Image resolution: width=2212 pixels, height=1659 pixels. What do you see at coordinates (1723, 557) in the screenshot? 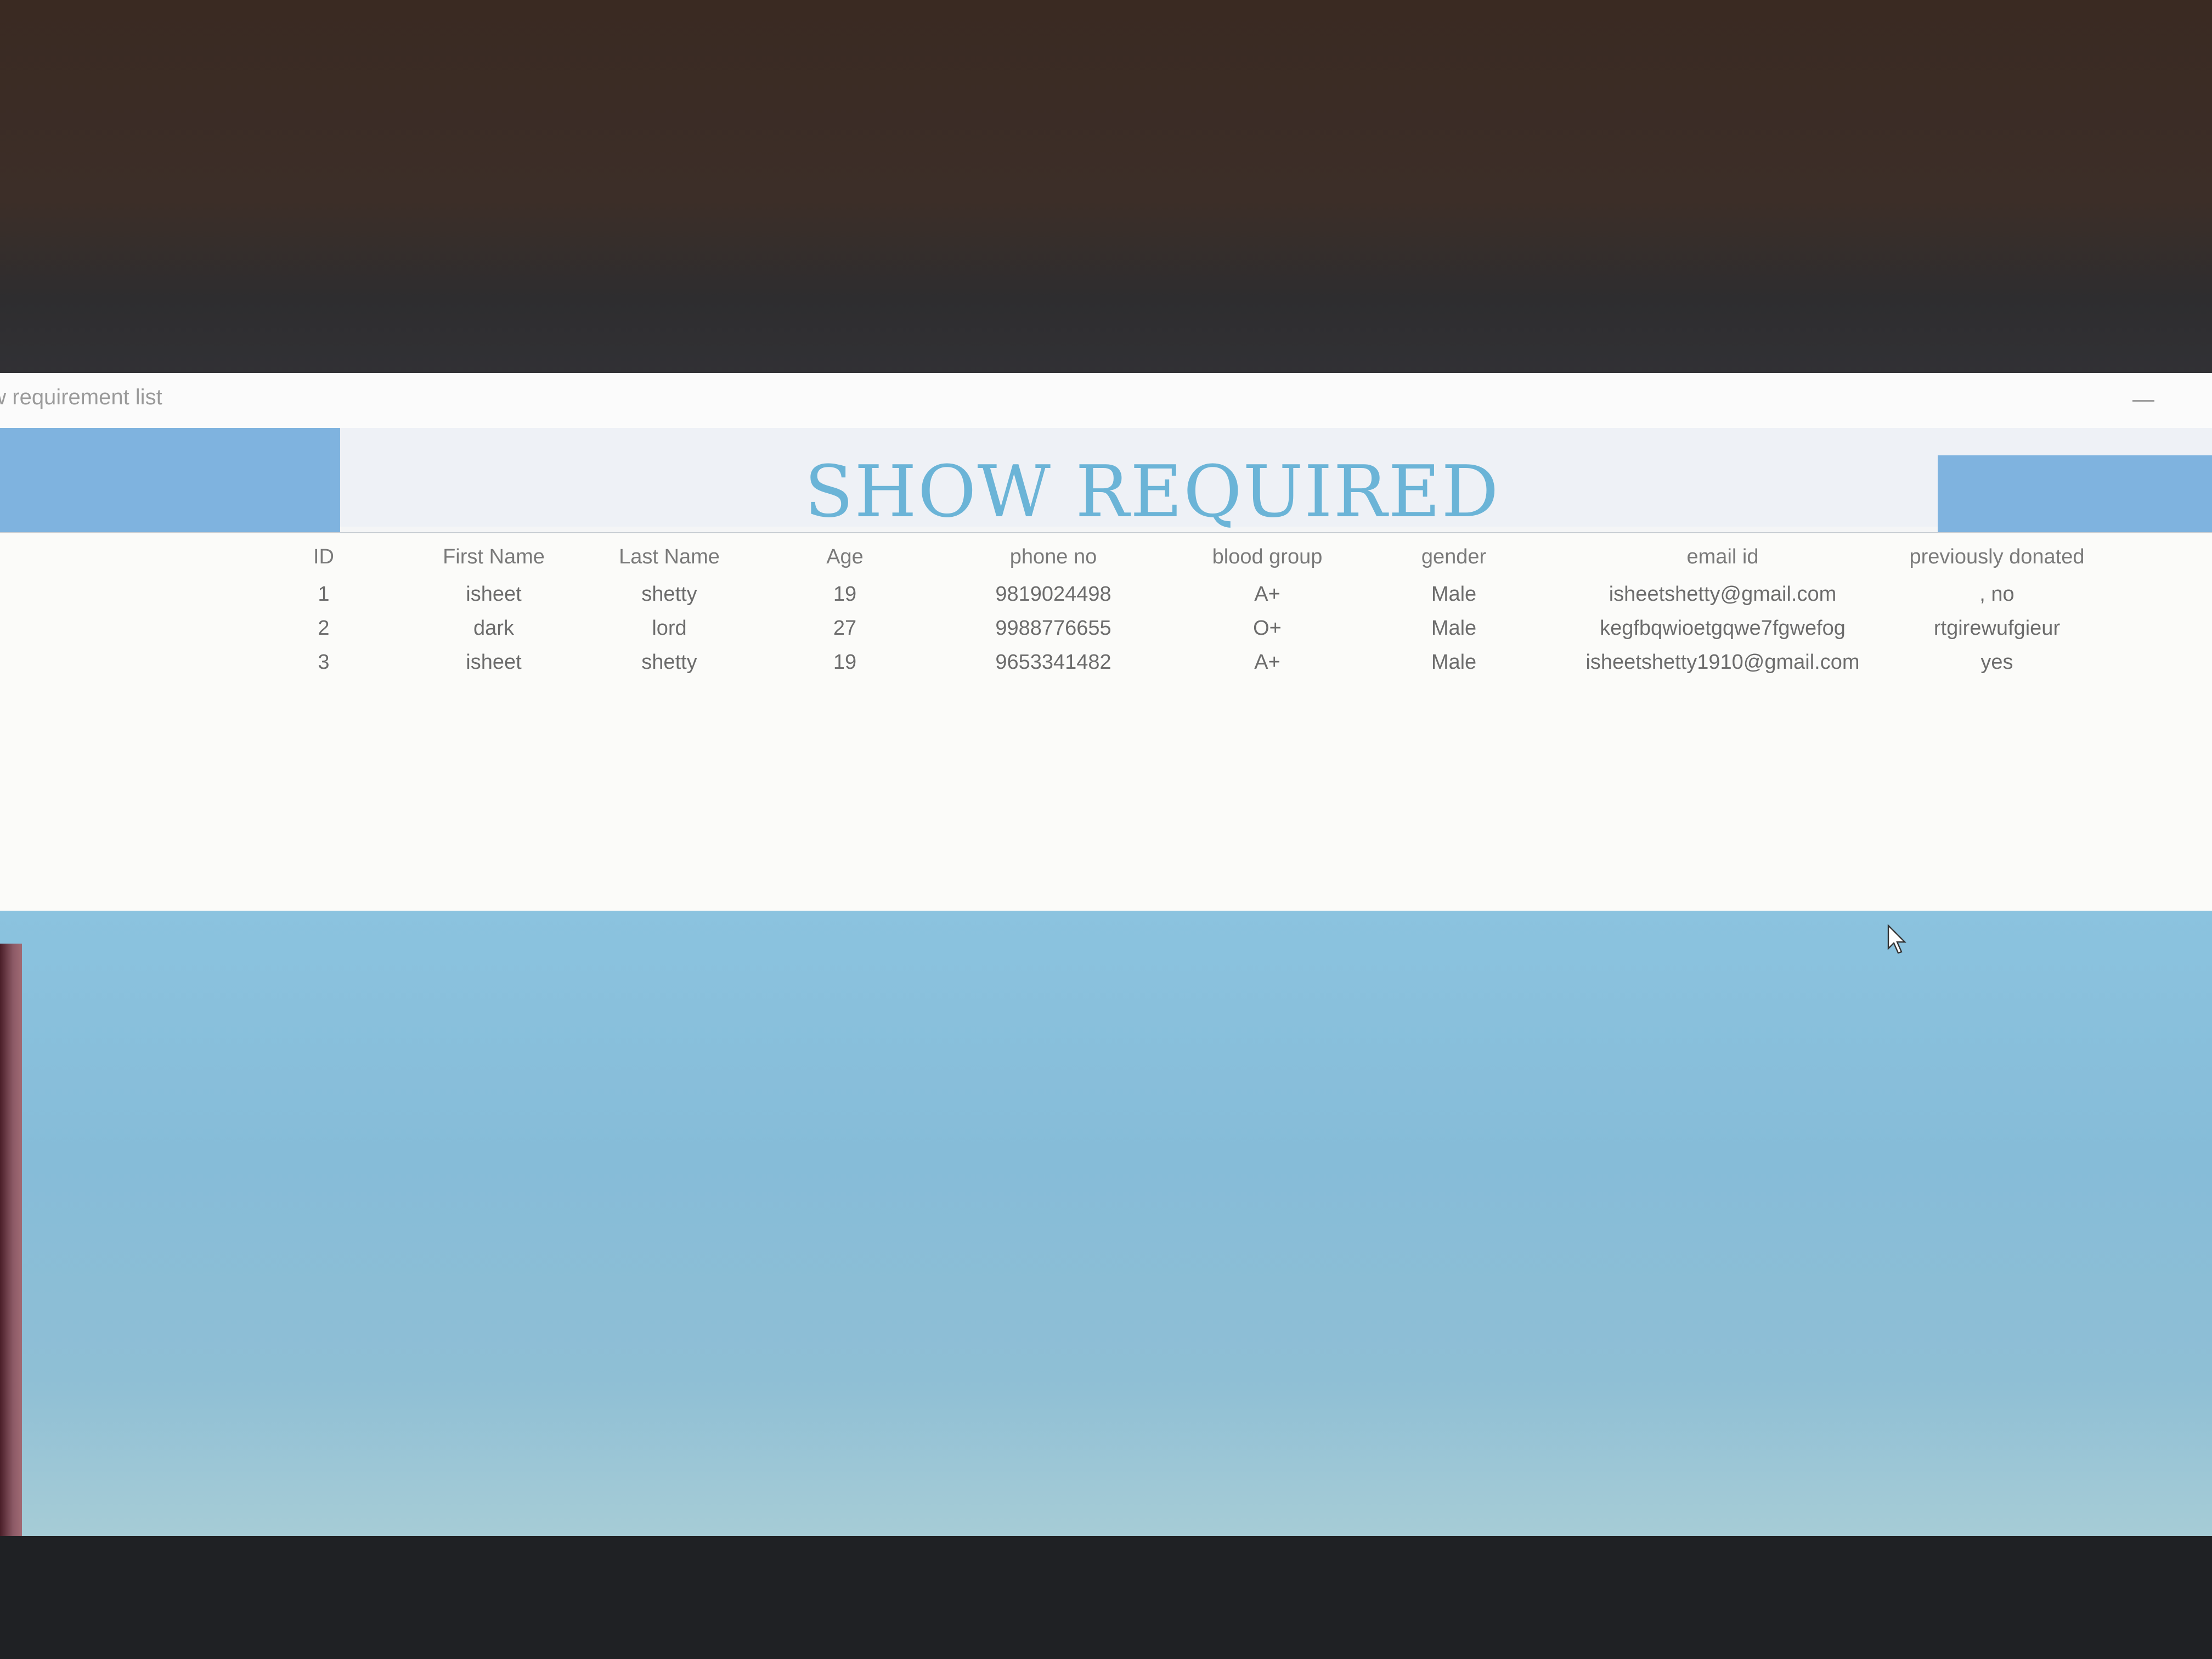
I see `column-header-email: email id` at bounding box center [1723, 557].